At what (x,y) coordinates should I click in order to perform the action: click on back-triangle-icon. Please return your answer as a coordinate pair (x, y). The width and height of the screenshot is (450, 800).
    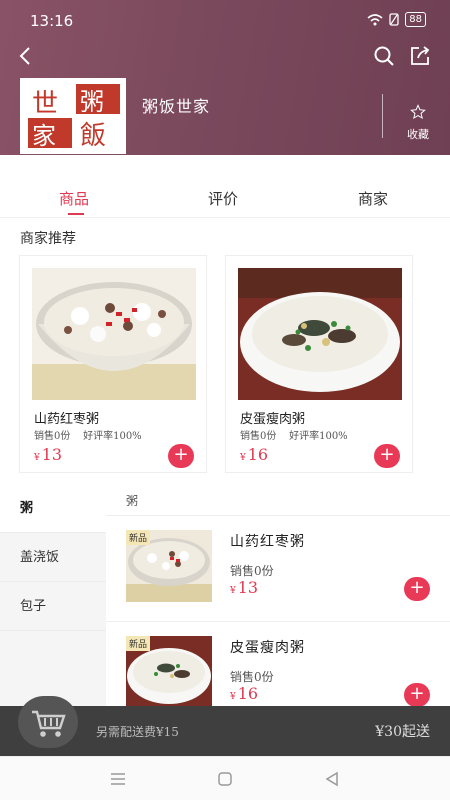
    Looking at the image, I should click on (332, 779).